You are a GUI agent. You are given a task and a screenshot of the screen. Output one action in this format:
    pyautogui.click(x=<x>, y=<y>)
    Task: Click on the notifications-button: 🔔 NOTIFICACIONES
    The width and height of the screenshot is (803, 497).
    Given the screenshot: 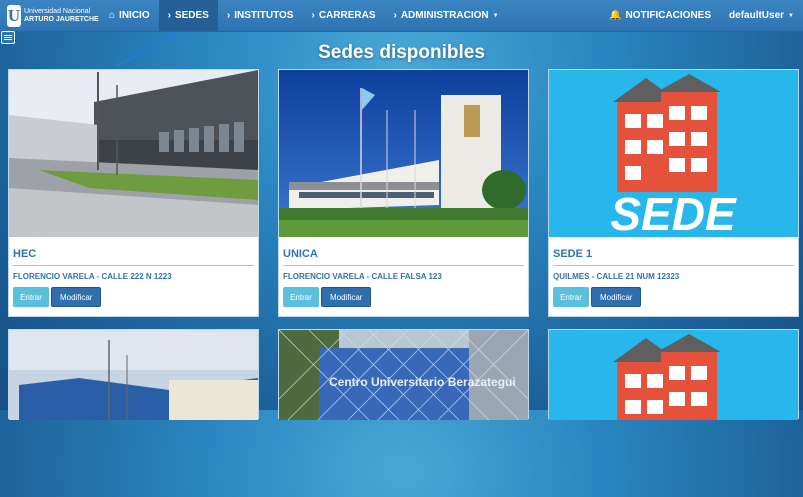 What is the action you would take?
    pyautogui.click(x=660, y=15)
    